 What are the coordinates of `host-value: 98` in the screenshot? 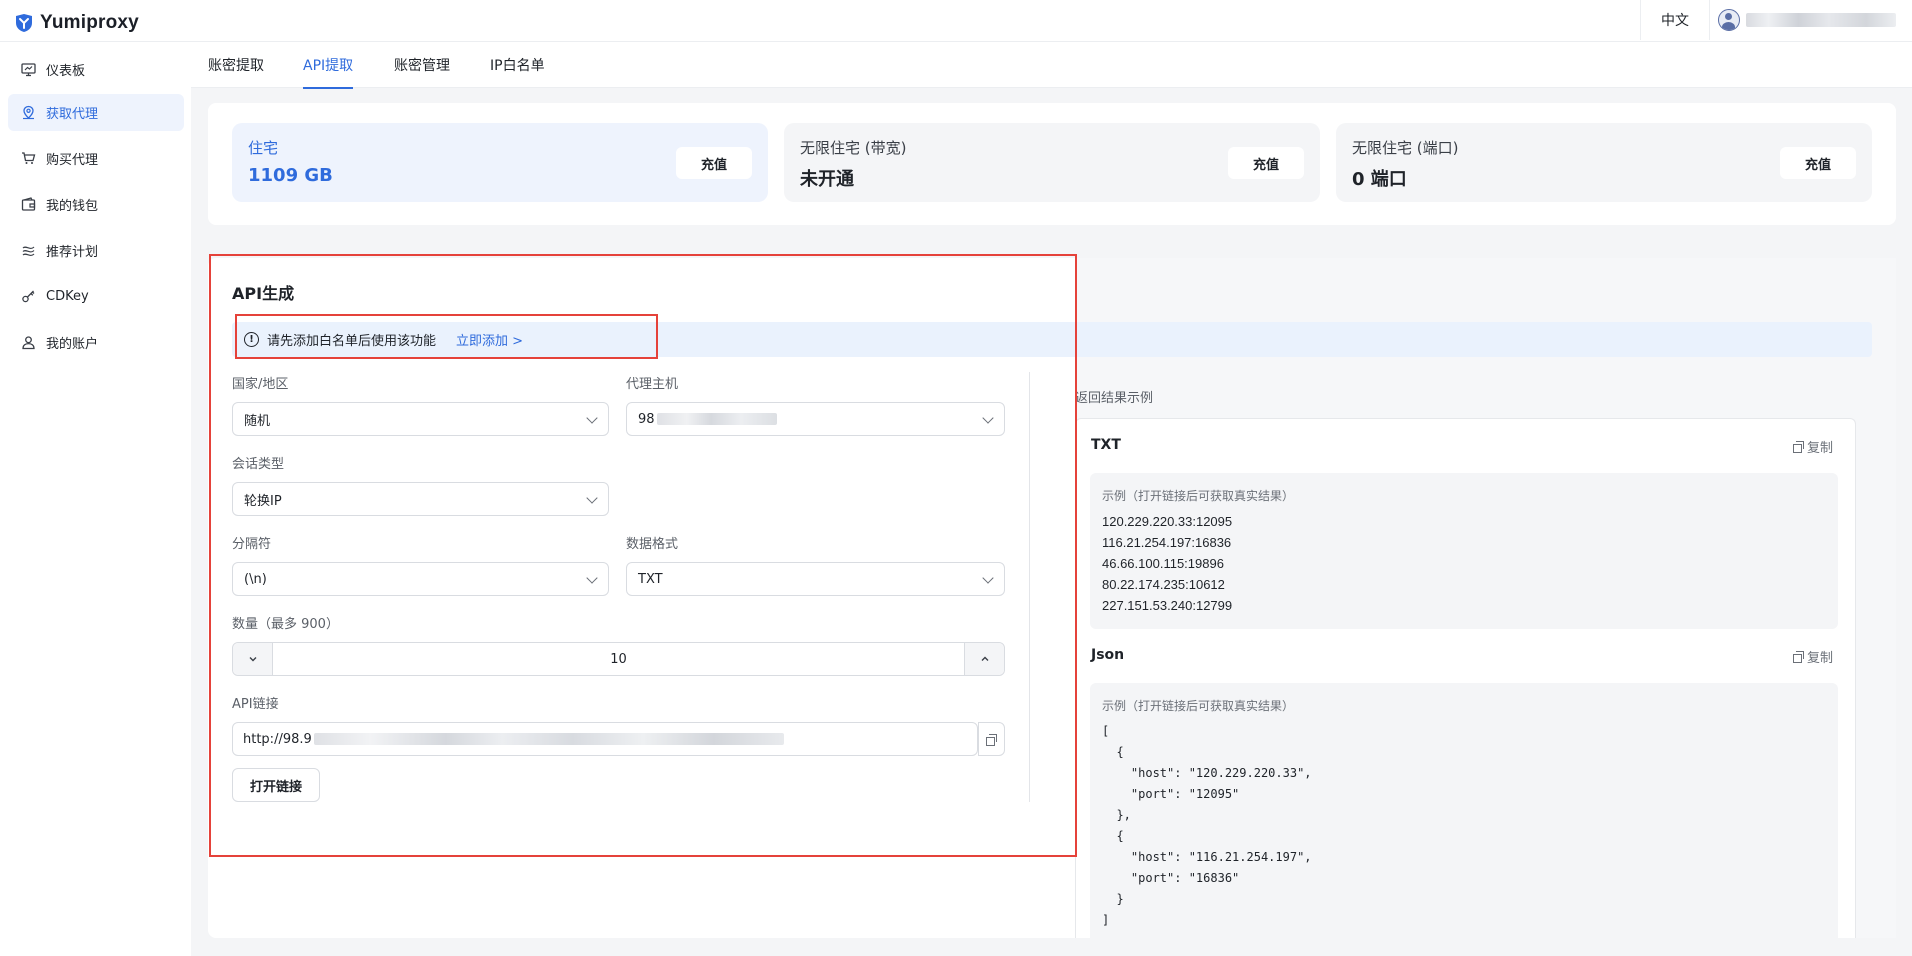 It's located at (646, 419).